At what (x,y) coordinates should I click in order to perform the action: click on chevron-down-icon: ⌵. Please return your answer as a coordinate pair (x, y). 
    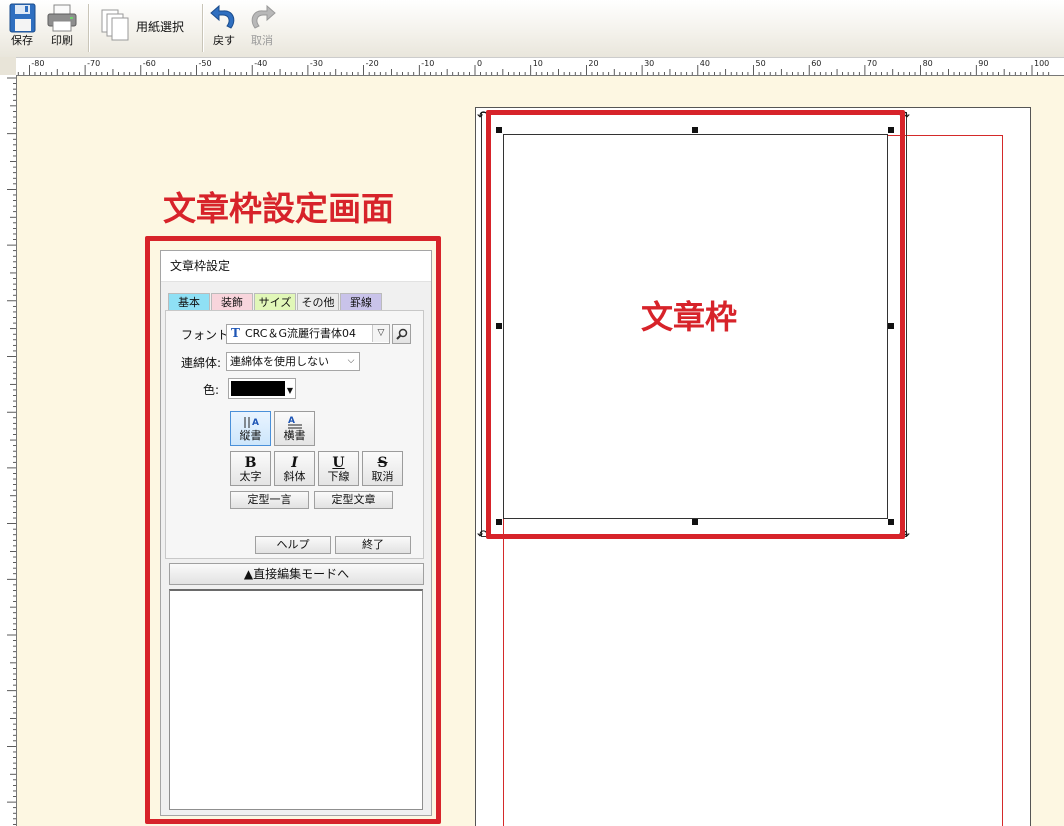
    Looking at the image, I should click on (351, 361).